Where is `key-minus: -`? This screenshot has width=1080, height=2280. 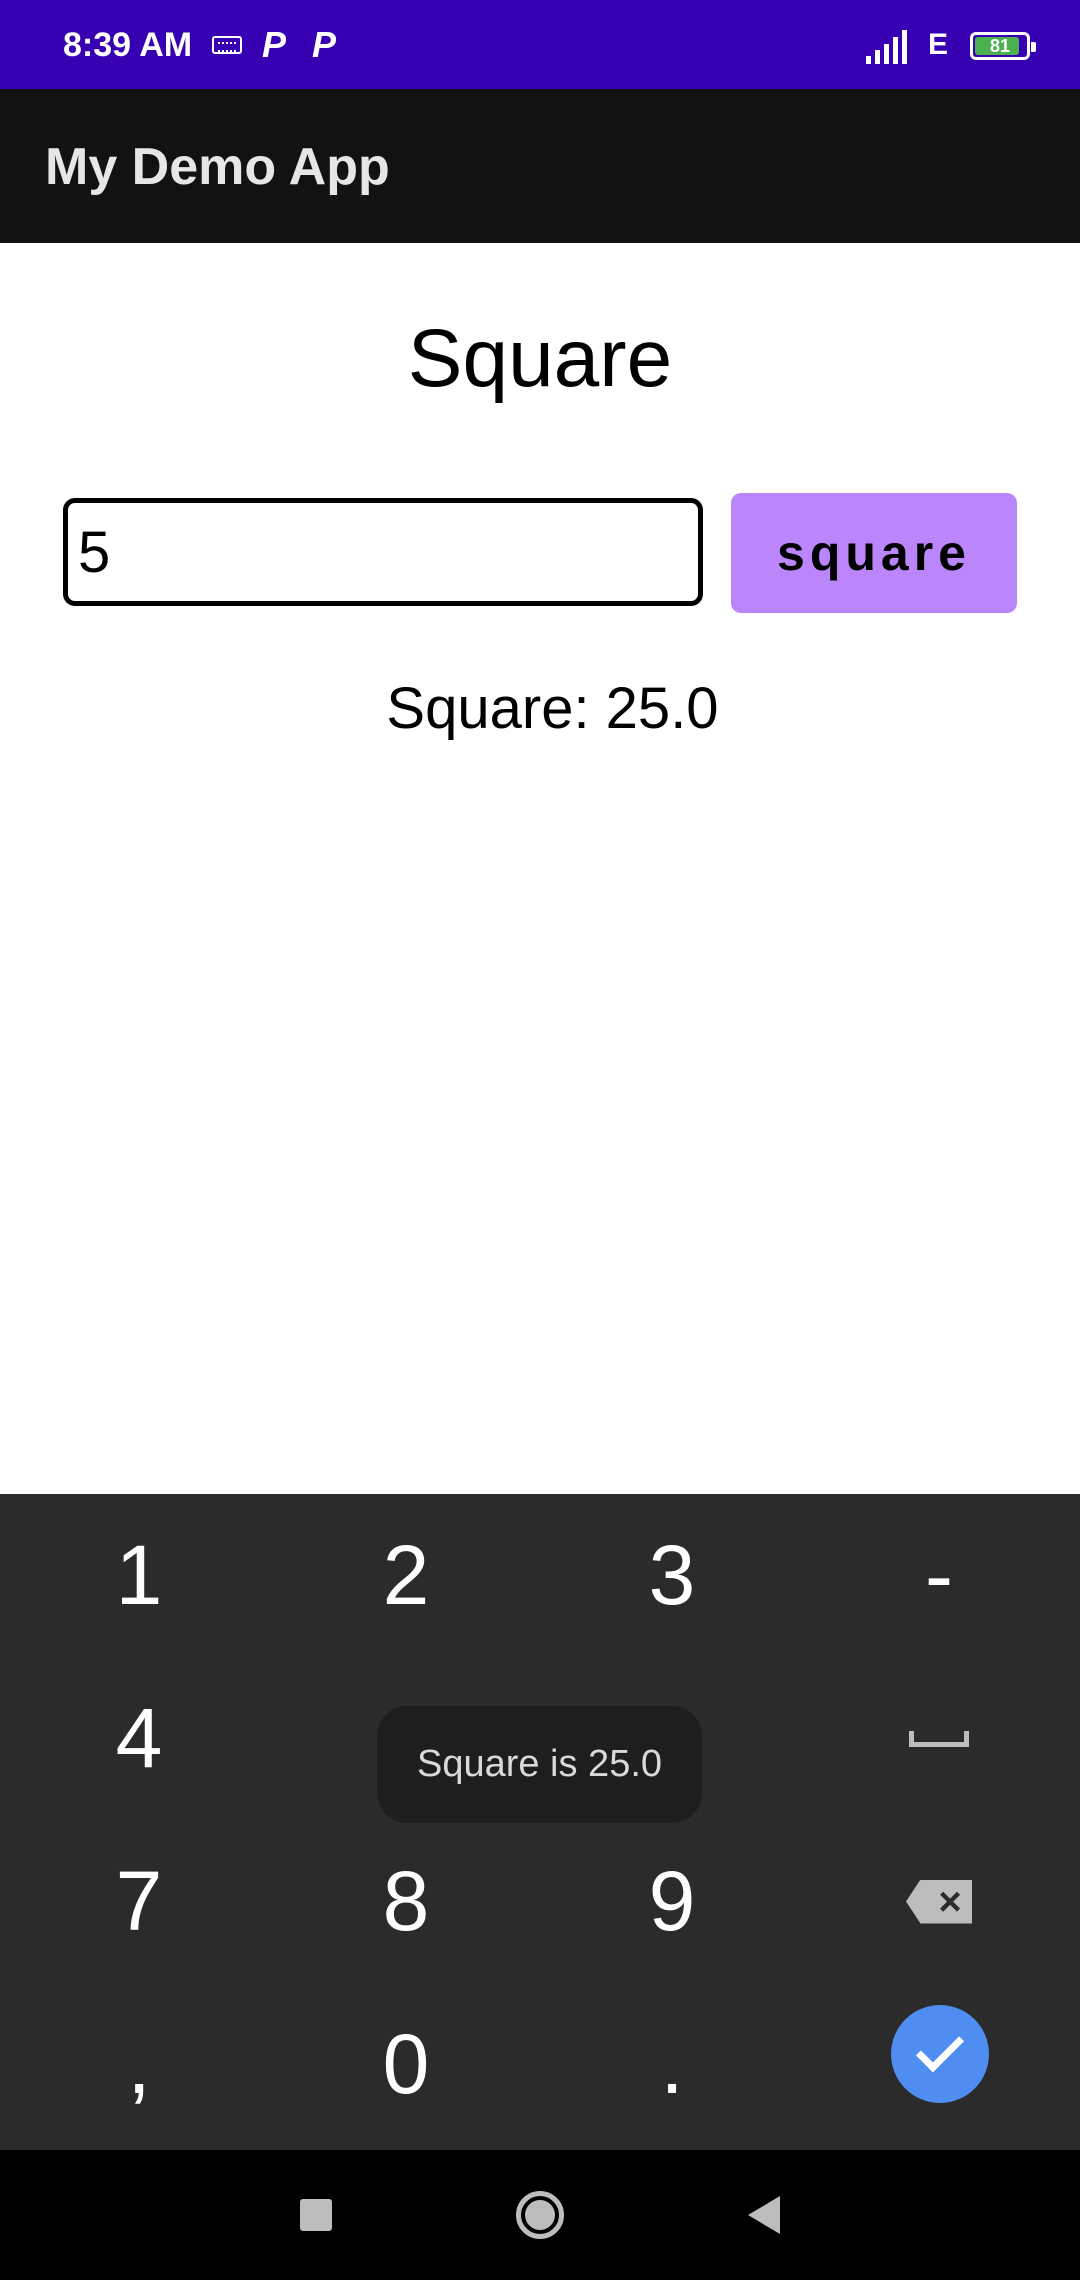
key-minus: - is located at coordinates (939, 1575).